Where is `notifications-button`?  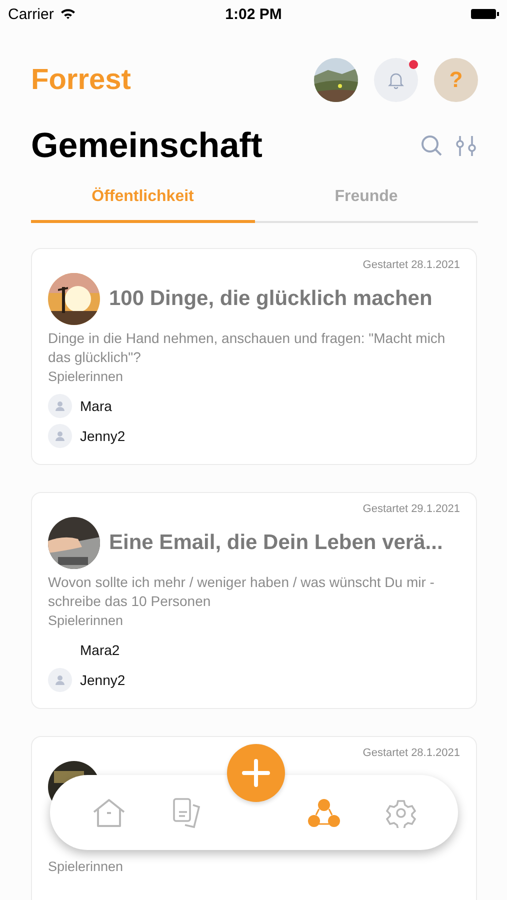
notifications-button is located at coordinates (396, 80).